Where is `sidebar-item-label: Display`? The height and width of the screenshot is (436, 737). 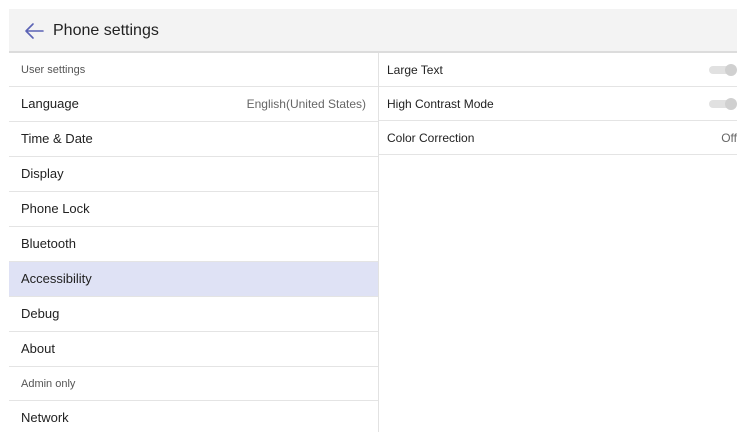 sidebar-item-label: Display is located at coordinates (42, 173).